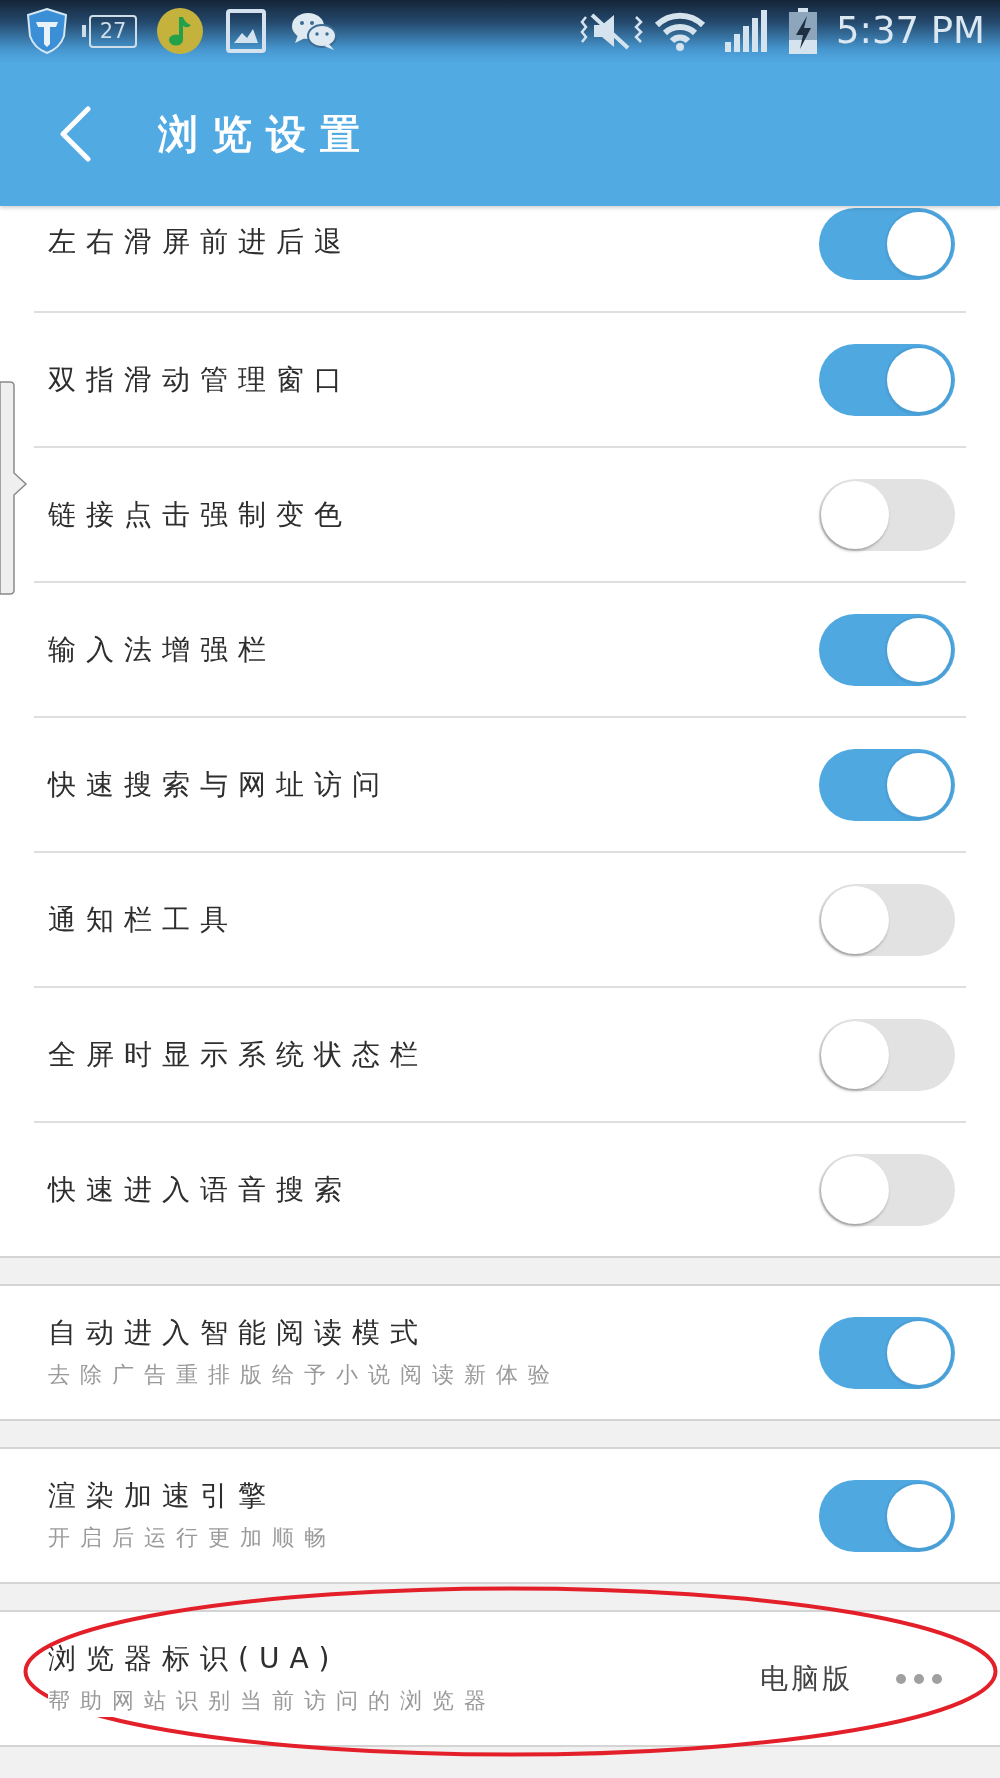 This screenshot has width=1000, height=1778. I want to click on music-note-icon, so click(180, 31).